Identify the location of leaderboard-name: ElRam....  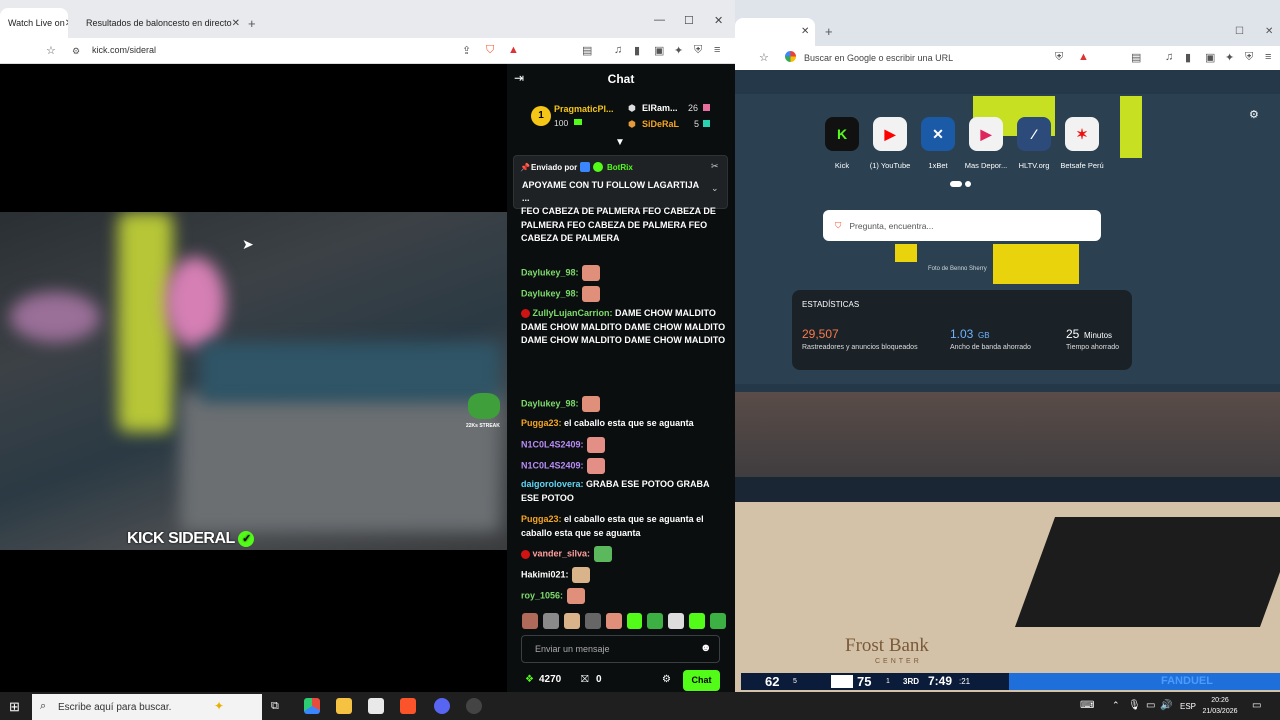
(660, 108).